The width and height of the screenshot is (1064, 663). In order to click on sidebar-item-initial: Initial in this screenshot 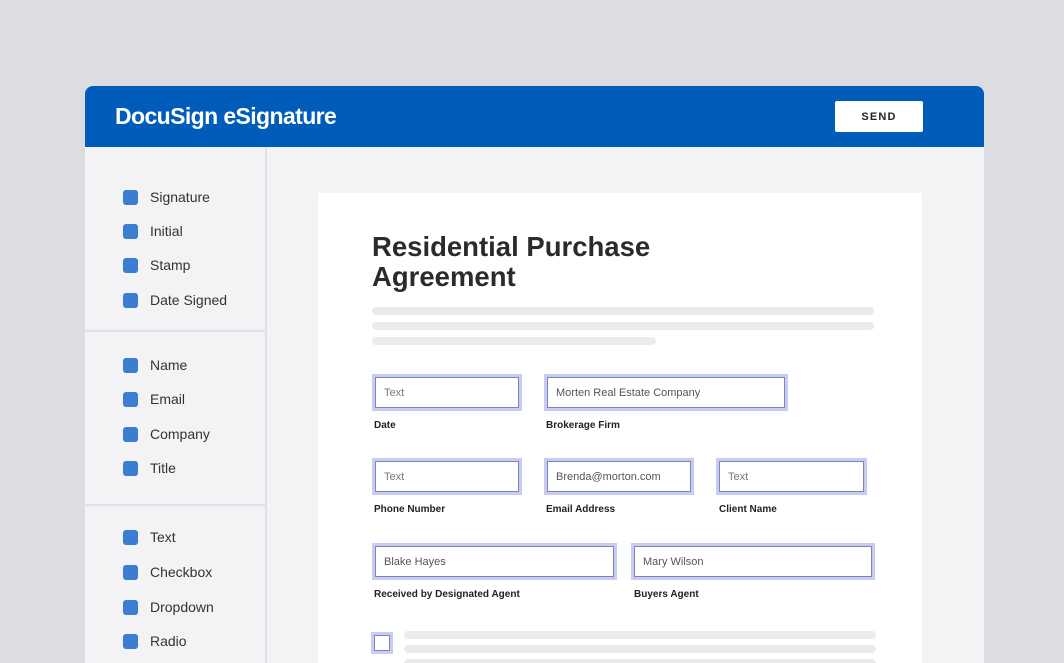, I will do `click(153, 231)`.